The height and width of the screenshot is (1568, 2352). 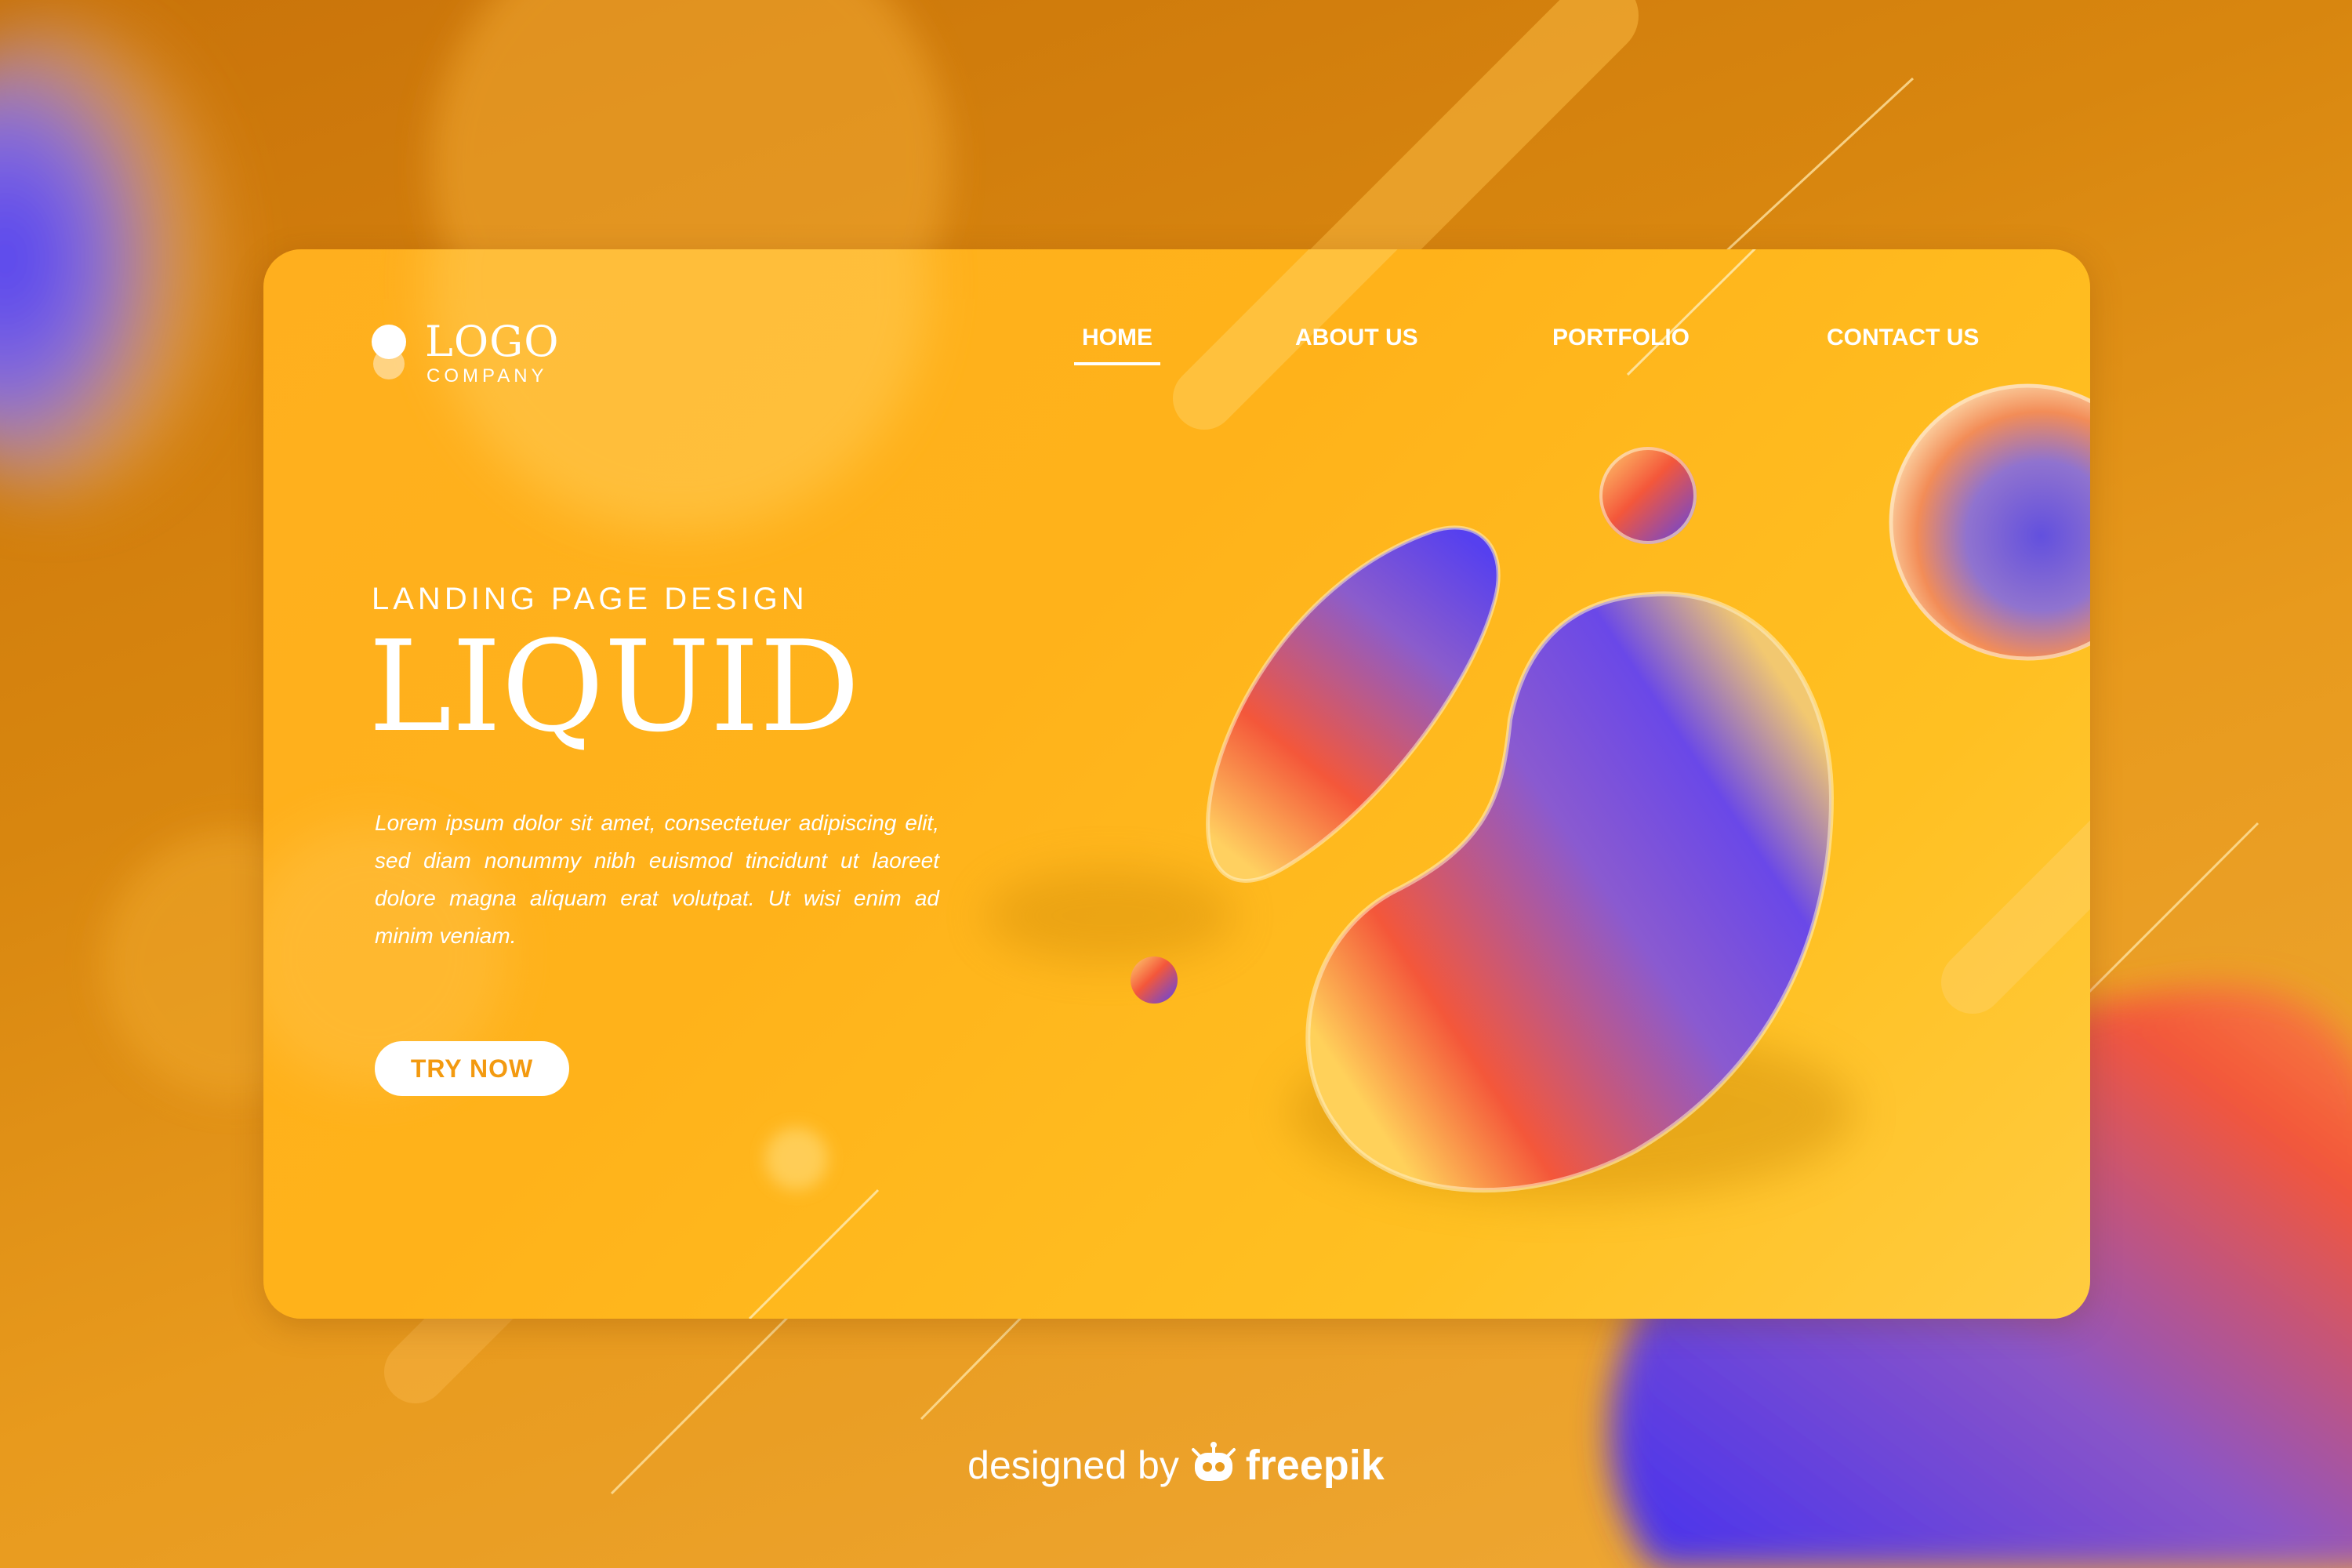 I want to click on designer-credit: designed by freepik, so click(x=1176, y=1465).